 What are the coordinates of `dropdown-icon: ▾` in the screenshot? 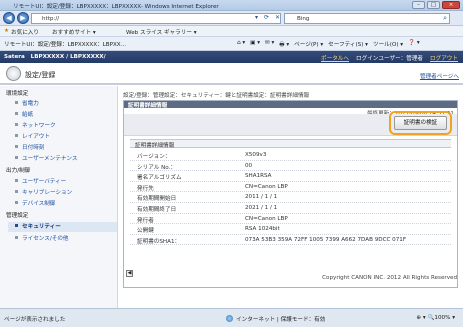 It's located at (256, 17).